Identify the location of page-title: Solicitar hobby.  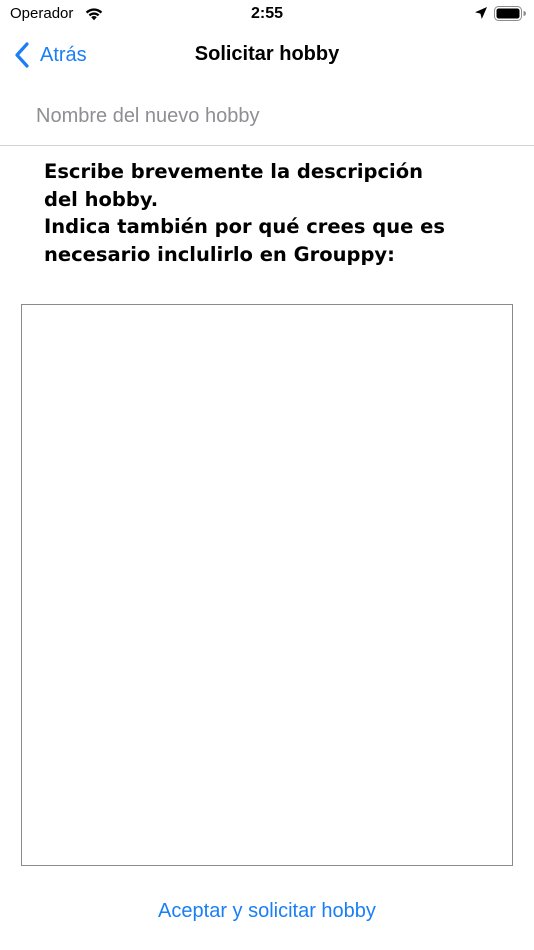
(267, 54).